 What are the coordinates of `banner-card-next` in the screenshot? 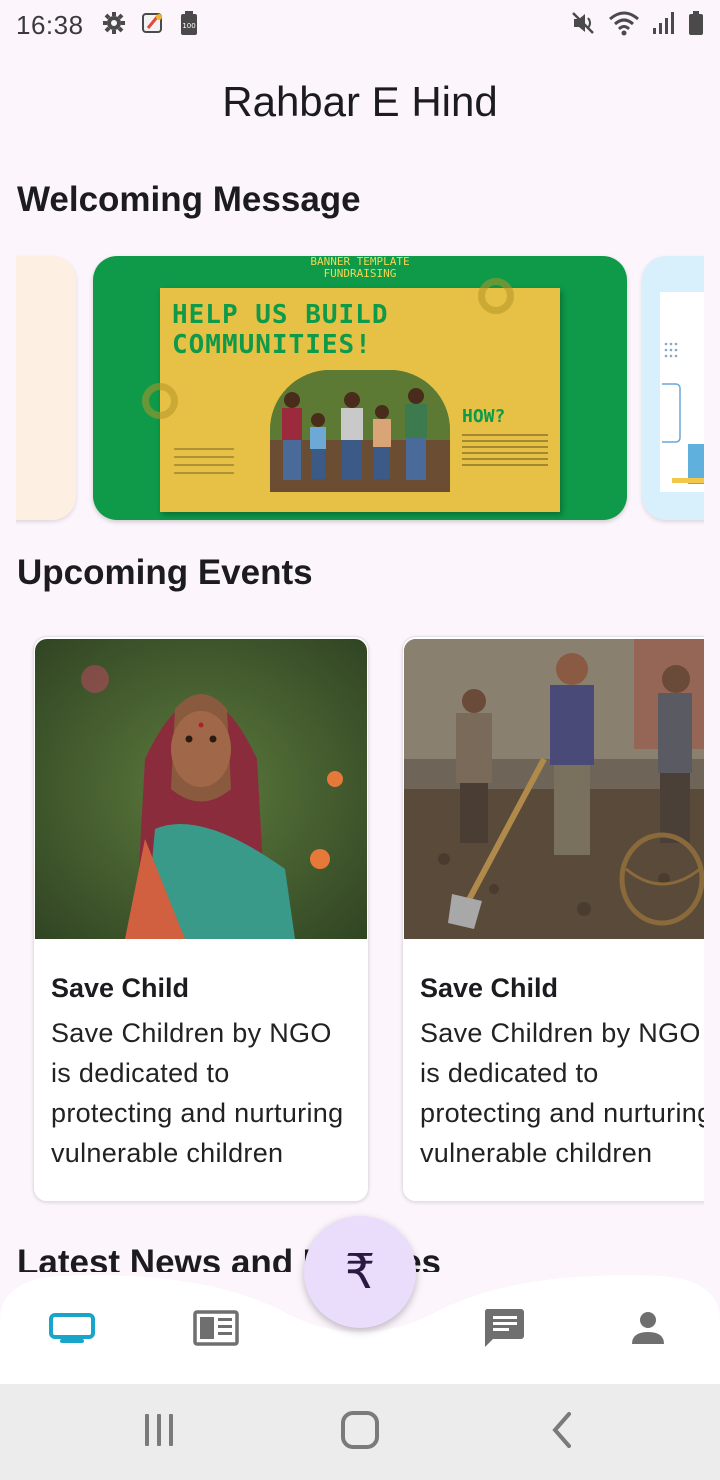 It's located at (673, 388).